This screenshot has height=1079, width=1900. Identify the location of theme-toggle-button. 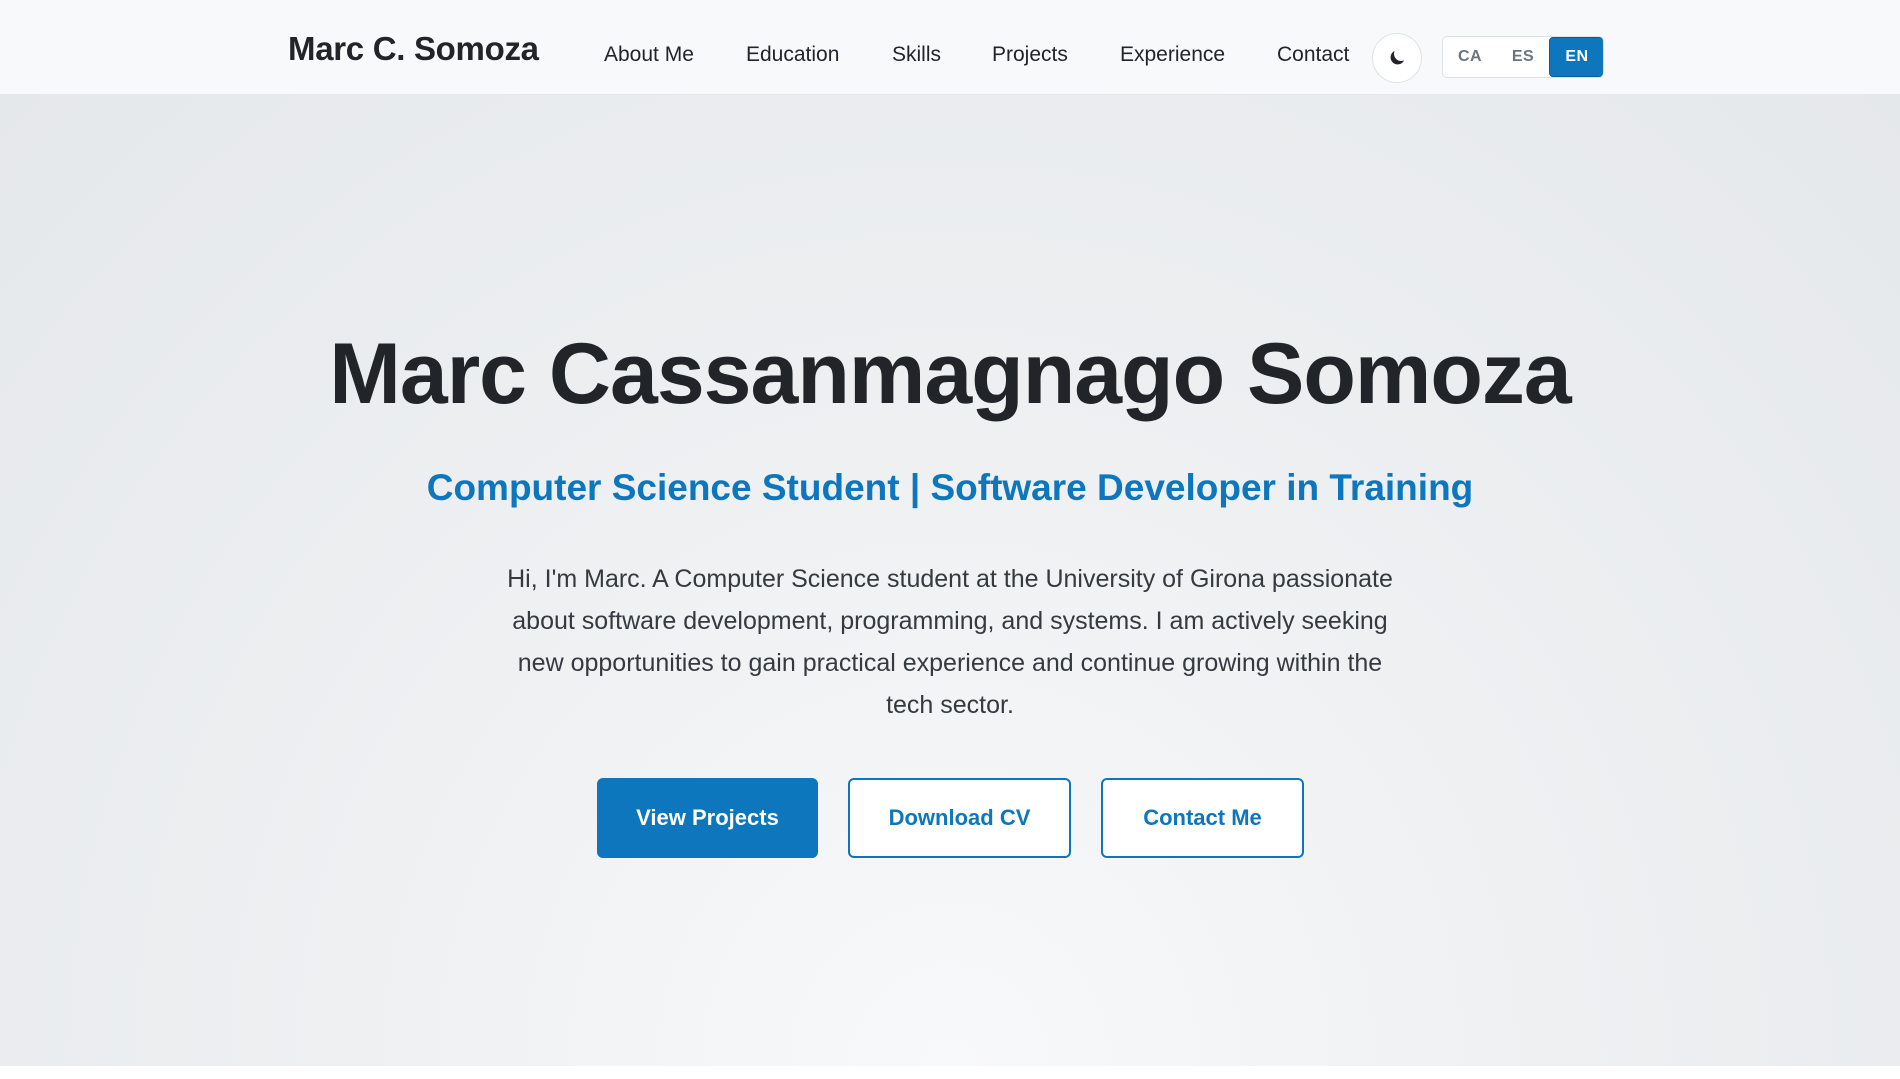
(1397, 58).